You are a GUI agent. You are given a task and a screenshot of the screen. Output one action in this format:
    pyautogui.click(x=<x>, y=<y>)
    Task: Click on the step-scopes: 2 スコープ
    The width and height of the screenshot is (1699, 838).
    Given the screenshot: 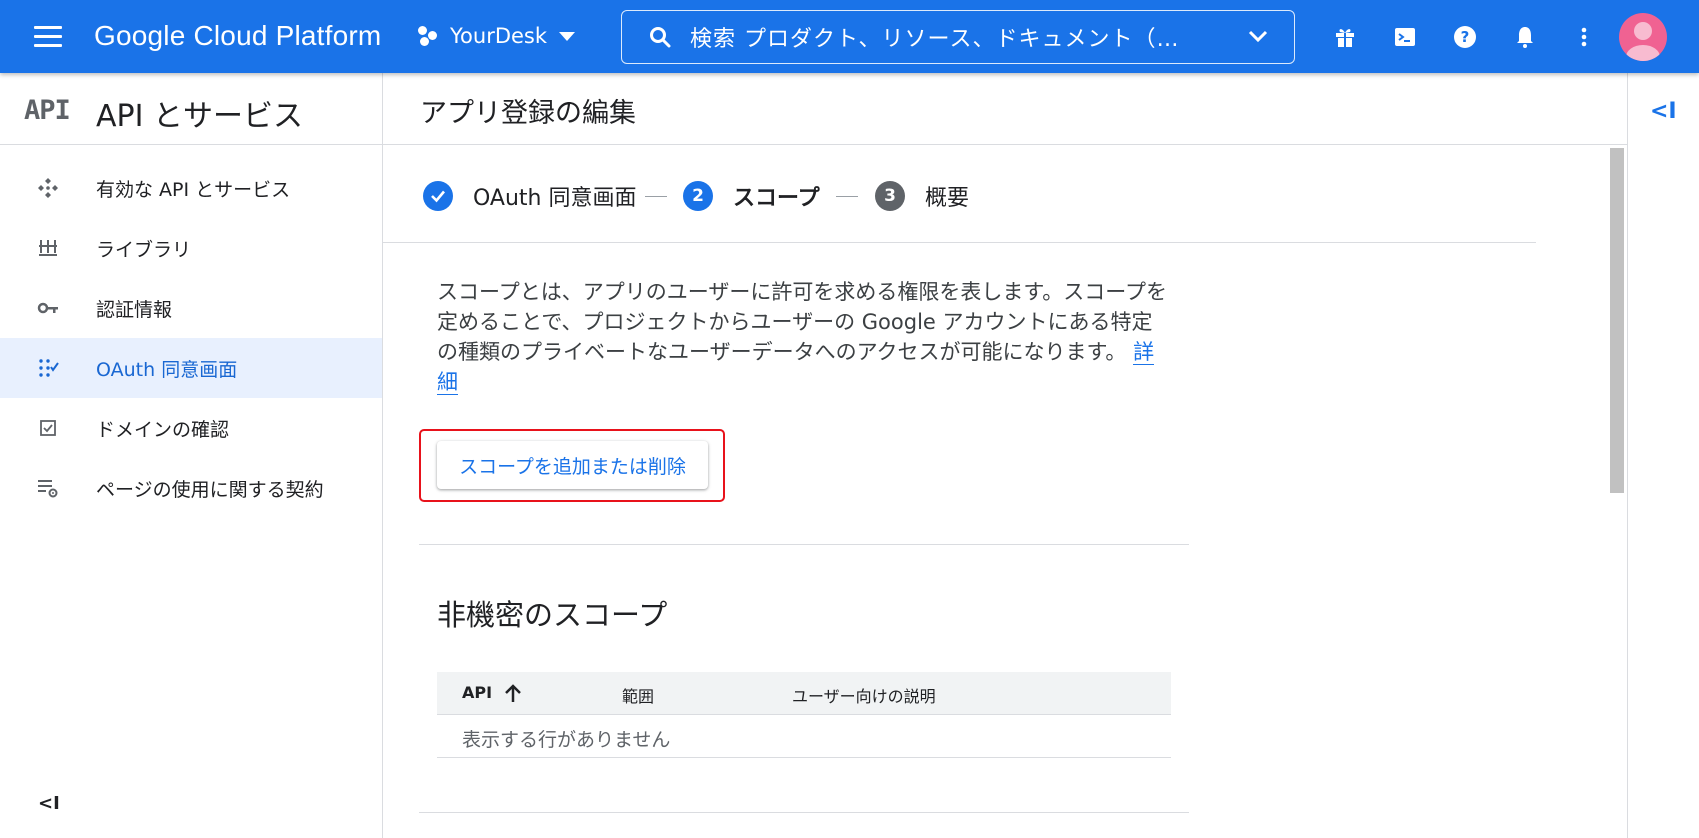 What is the action you would take?
    pyautogui.click(x=751, y=196)
    